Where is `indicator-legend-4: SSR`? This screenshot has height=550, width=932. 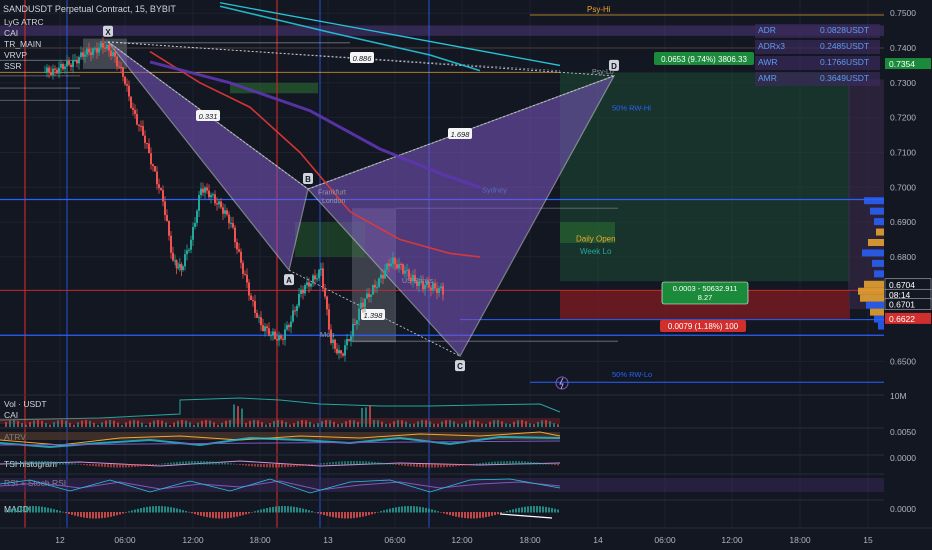 indicator-legend-4: SSR is located at coordinates (12, 66).